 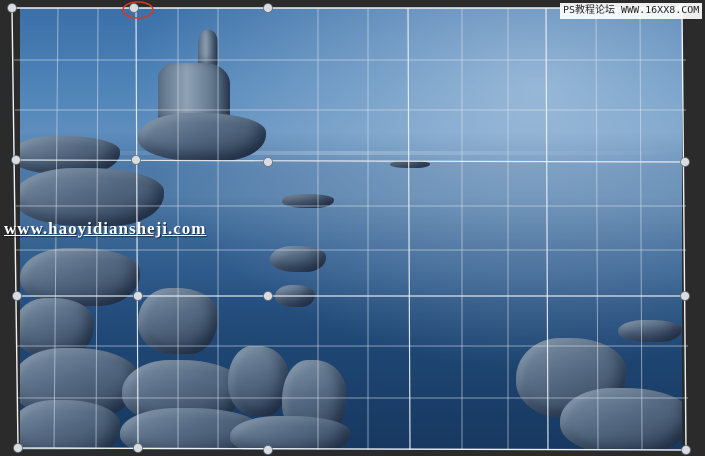 What do you see at coordinates (134, 8) in the screenshot?
I see `handle-dragged-point` at bounding box center [134, 8].